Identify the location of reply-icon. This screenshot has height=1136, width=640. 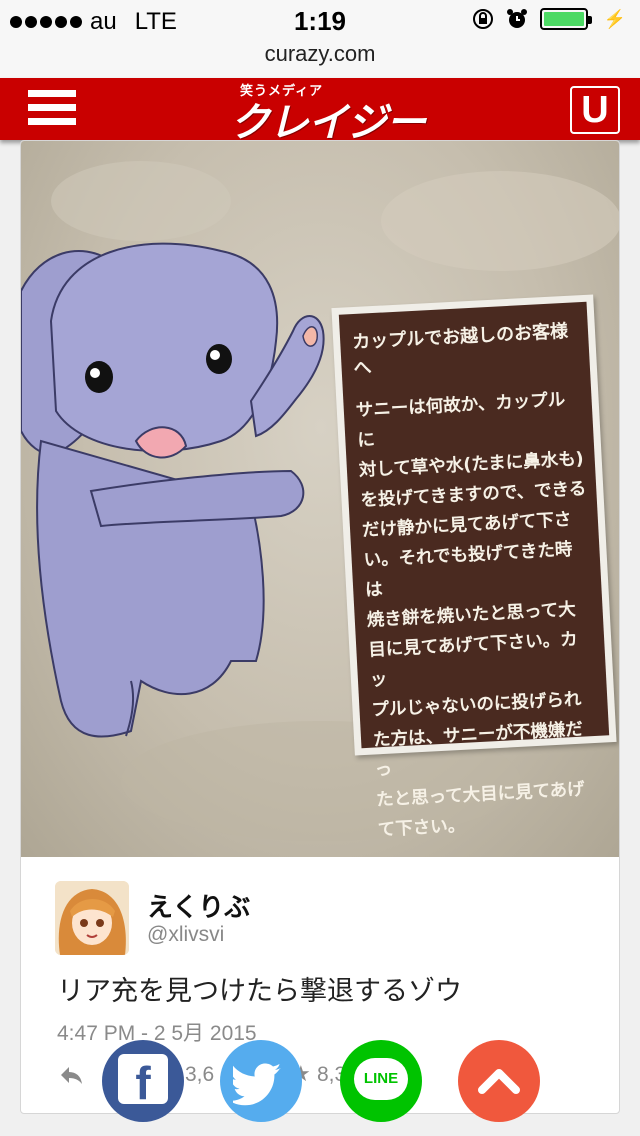
(71, 1075).